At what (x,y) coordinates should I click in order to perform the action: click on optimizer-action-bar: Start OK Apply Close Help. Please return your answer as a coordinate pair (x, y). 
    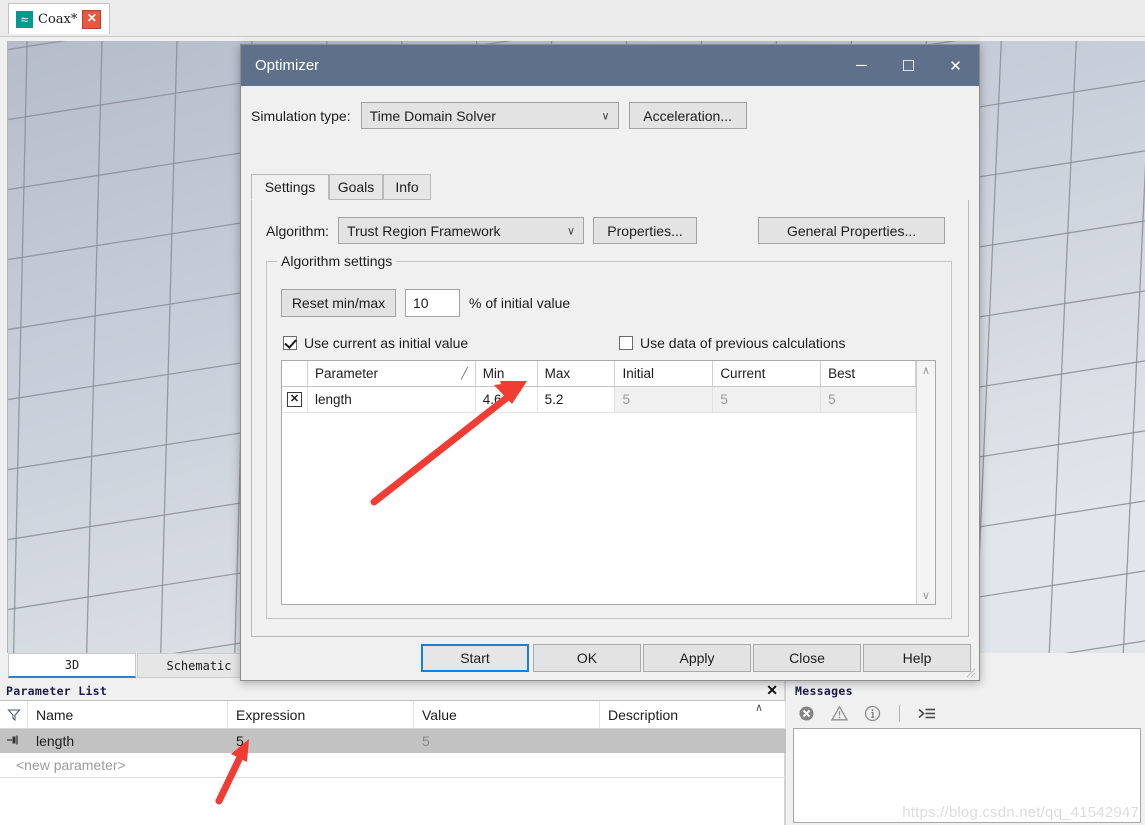
    Looking at the image, I should click on (610, 662).